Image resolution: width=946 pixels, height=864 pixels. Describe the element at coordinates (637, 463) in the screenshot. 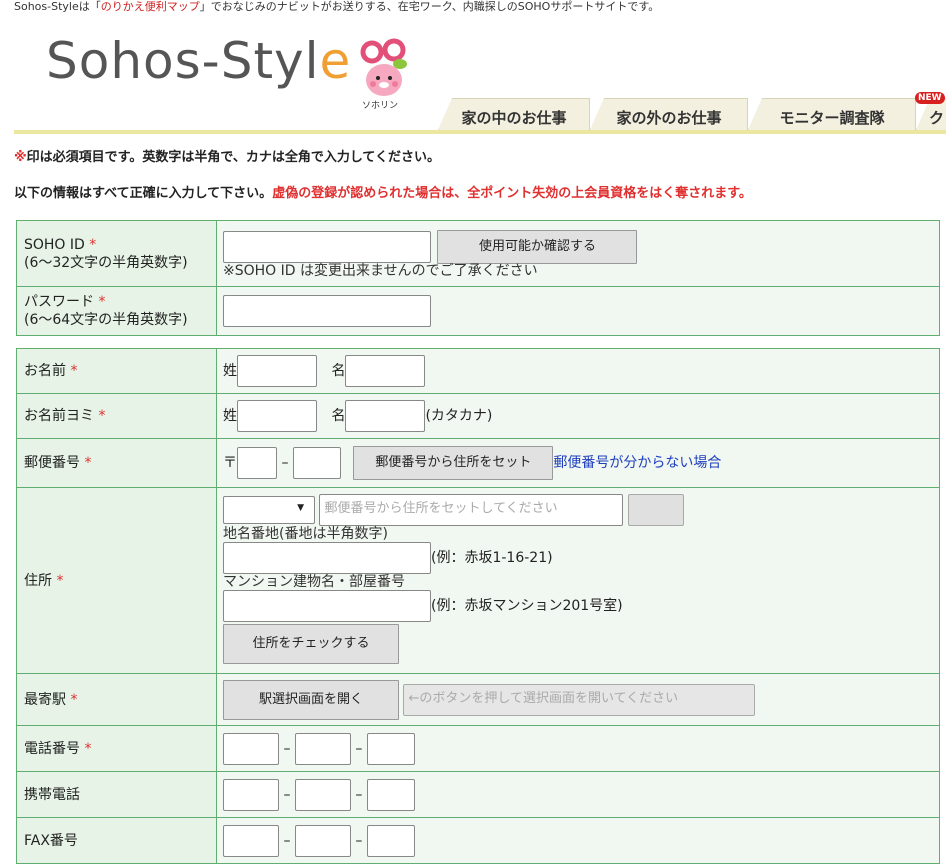

I see `postal-unknown-link: 郵便番号が分からない場合` at that location.